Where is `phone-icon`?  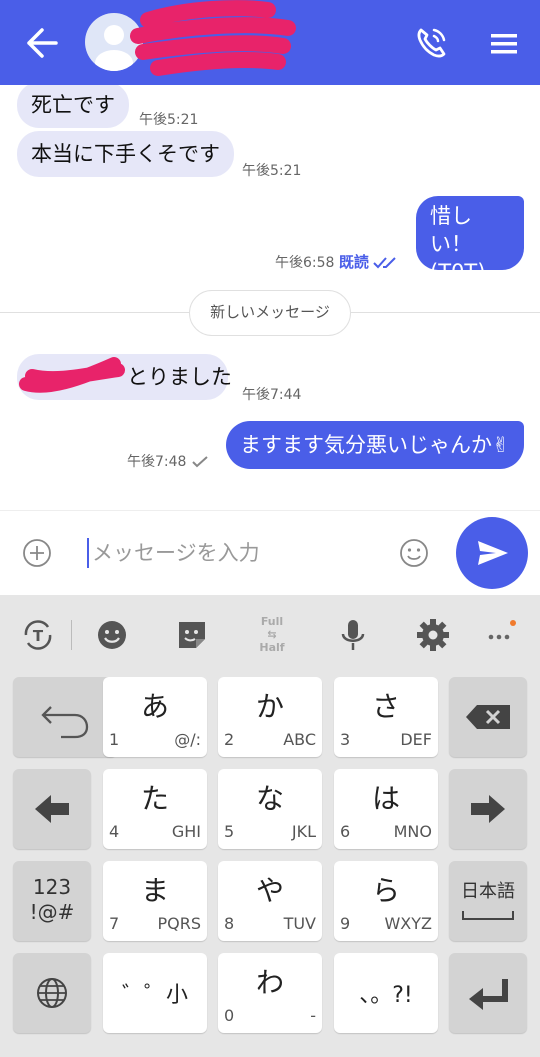 phone-icon is located at coordinates (431, 43).